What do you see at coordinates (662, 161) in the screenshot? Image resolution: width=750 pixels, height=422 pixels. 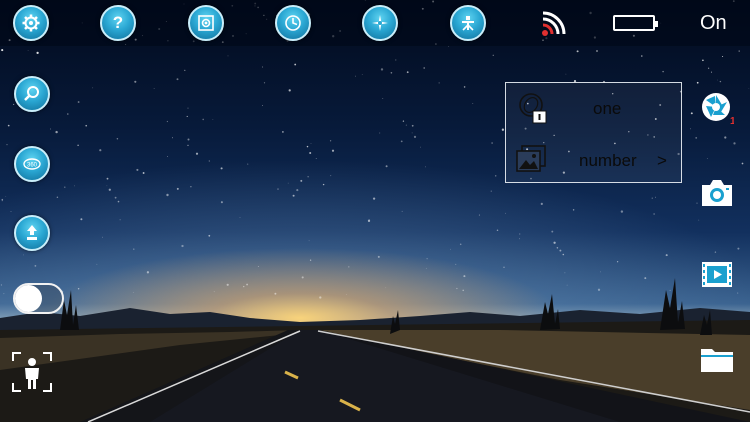 I see `count-arrow: >` at bounding box center [662, 161].